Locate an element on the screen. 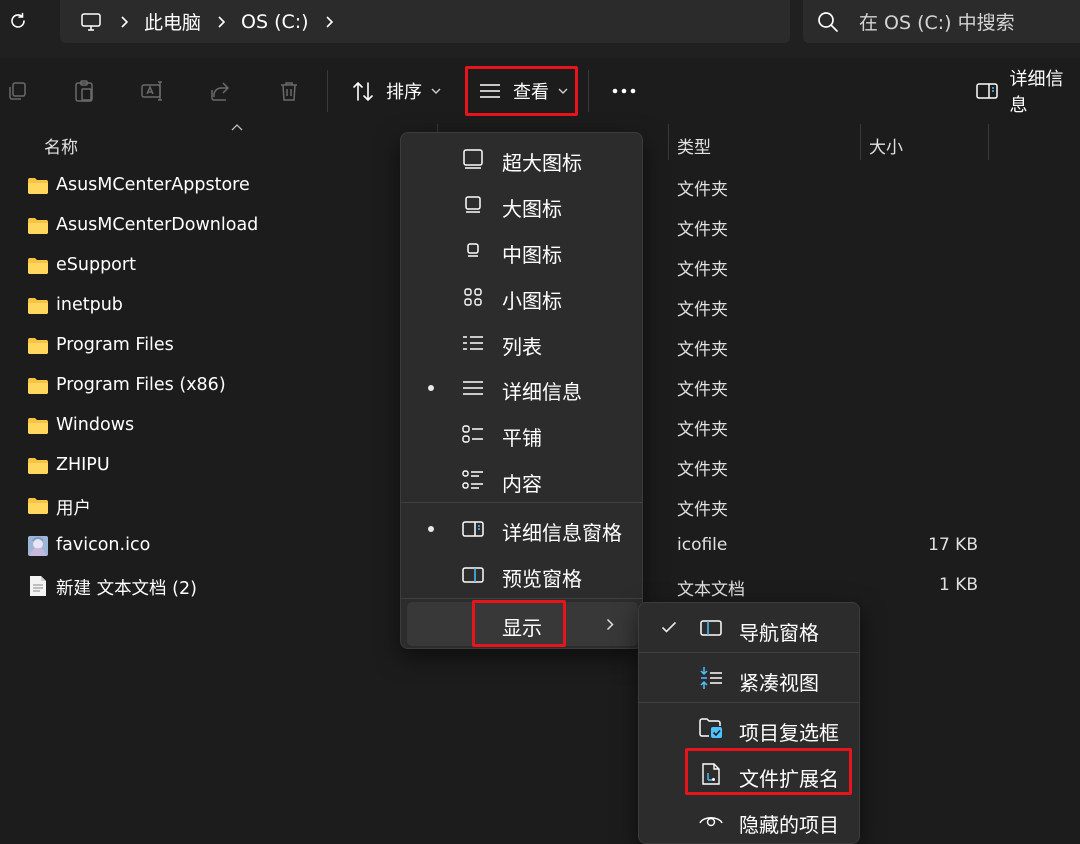 This screenshot has width=1080, height=844. rename-icon is located at coordinates (152, 91).